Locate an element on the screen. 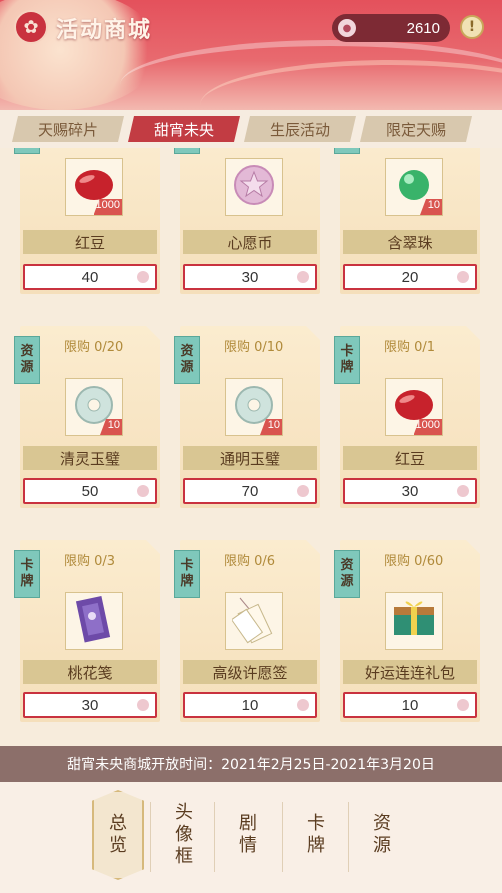 The image size is (502, 893). bottom-nav-item: 资源 is located at coordinates (382, 835).